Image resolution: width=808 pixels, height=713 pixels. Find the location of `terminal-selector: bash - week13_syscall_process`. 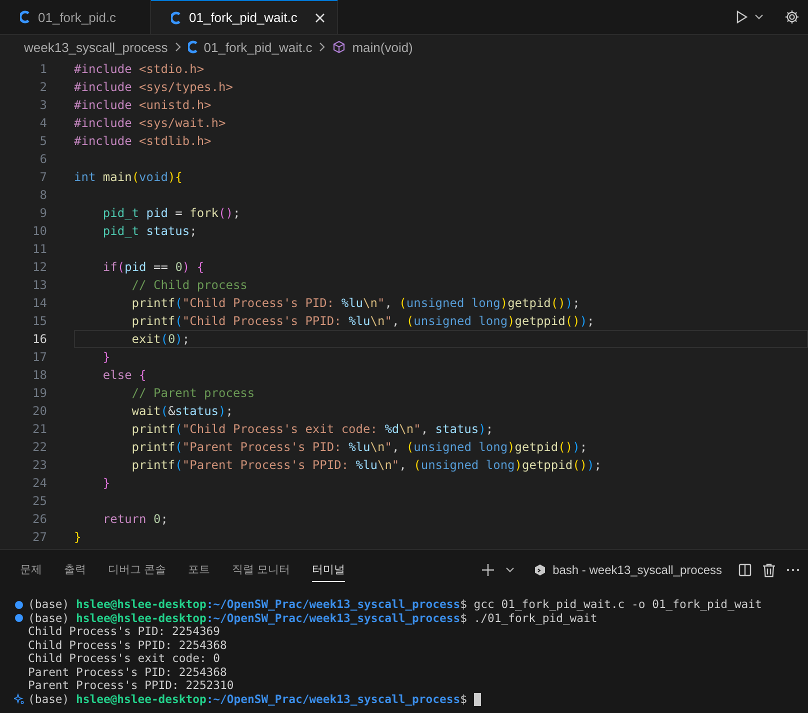

terminal-selector: bash - week13_syscall_process is located at coordinates (627, 570).